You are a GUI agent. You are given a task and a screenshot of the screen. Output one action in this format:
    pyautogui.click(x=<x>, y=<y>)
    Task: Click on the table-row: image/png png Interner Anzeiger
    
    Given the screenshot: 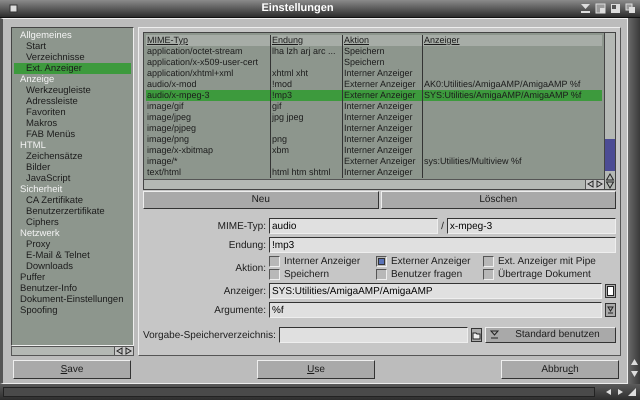 What is the action you would take?
    pyautogui.click(x=374, y=139)
    